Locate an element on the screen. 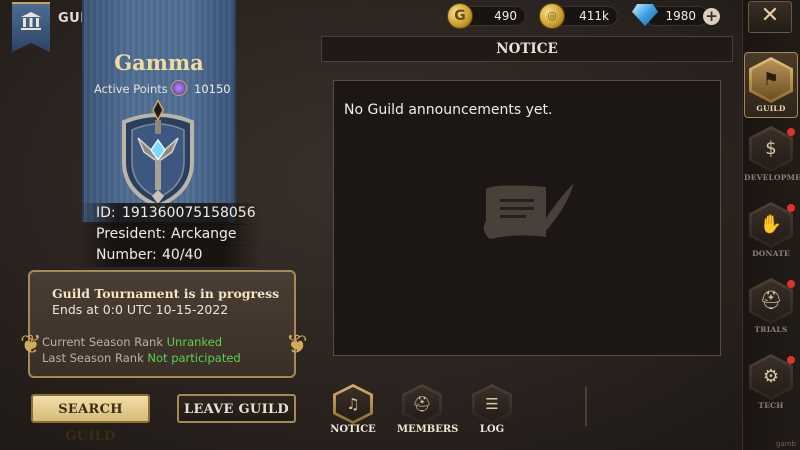 The width and height of the screenshot is (800, 450). leave-guild-button: LEAVE GUILD is located at coordinates (236, 408).